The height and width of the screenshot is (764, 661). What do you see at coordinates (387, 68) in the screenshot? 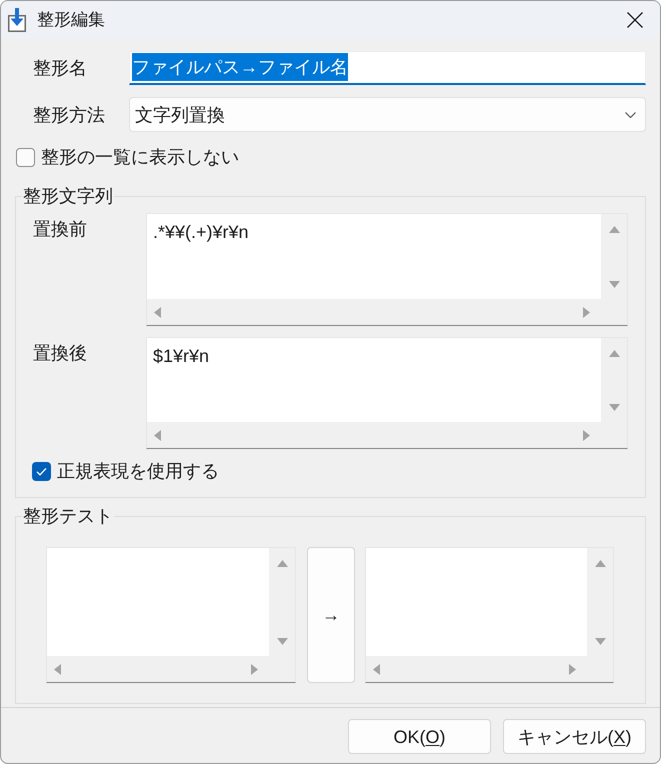
I see `text-input-field: ファイルパス→ファイル名` at bounding box center [387, 68].